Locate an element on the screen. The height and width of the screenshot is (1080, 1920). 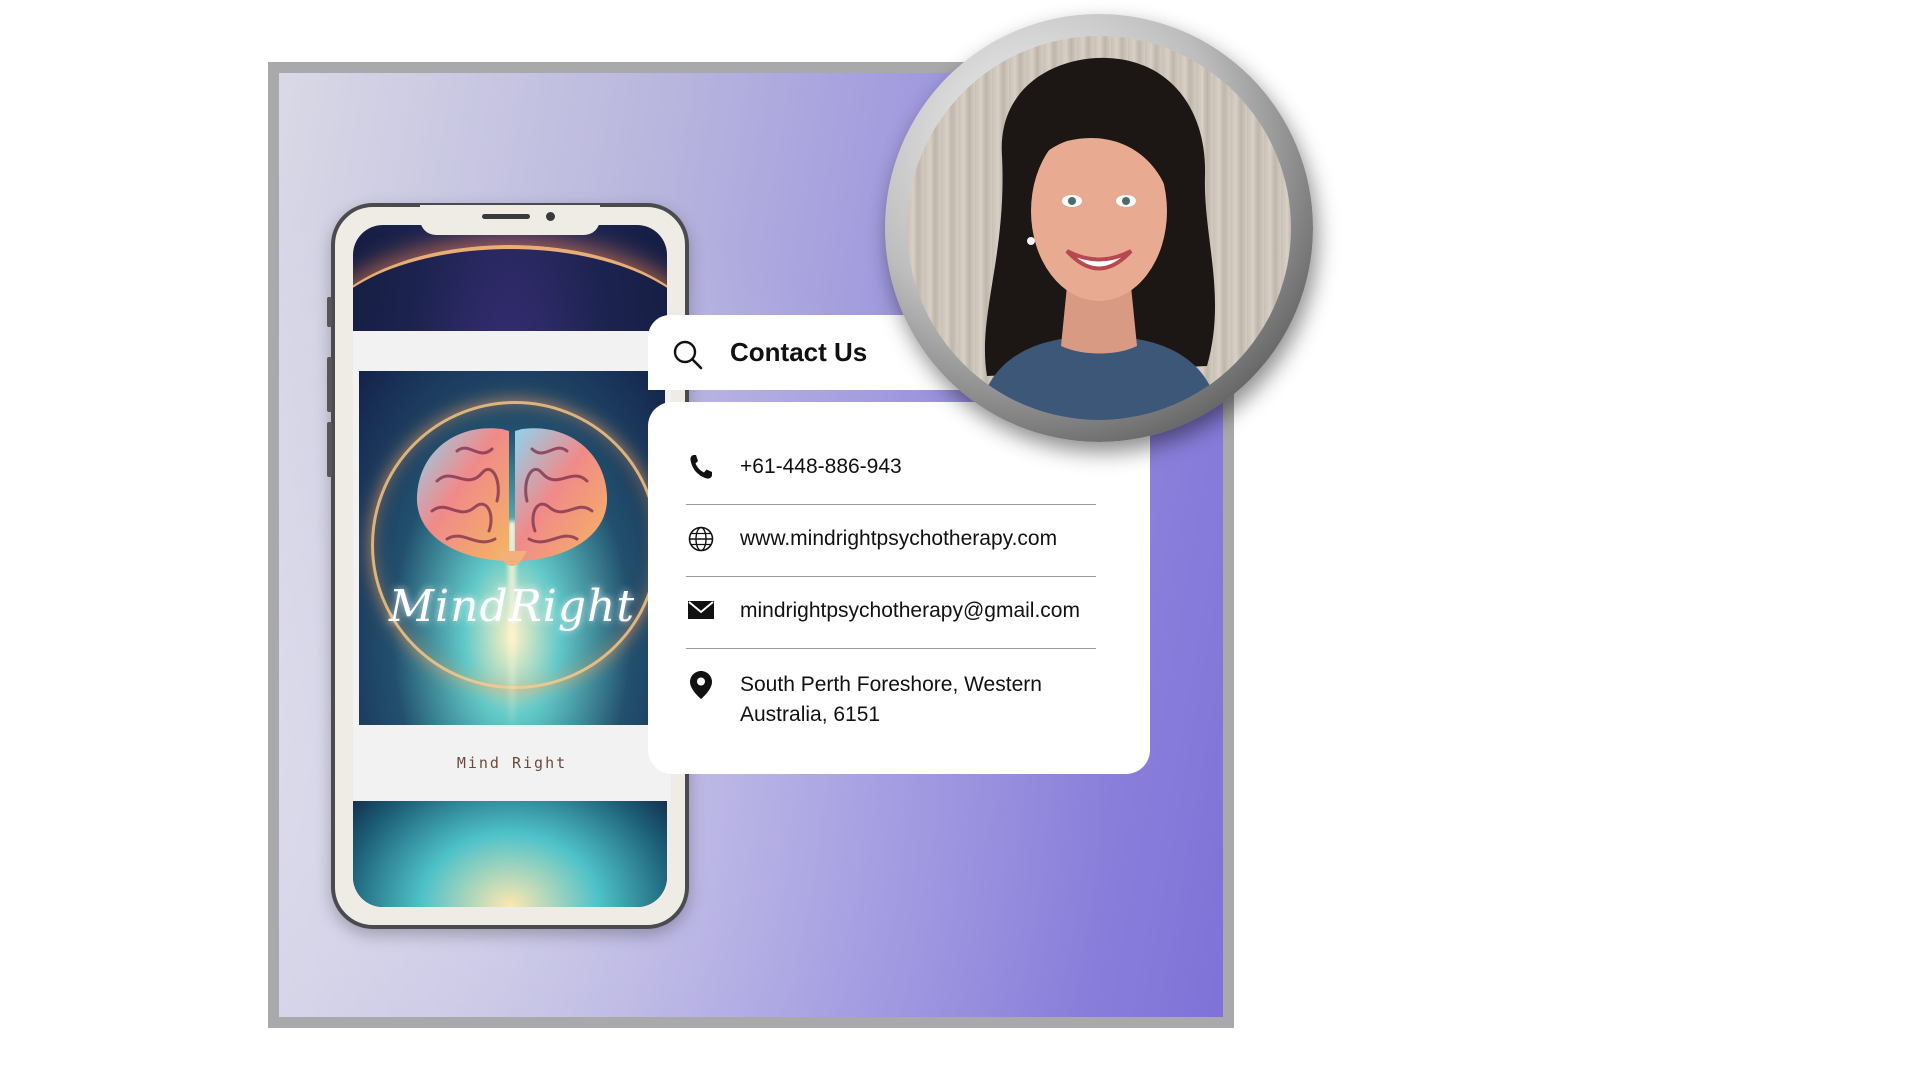
portrait-frame is located at coordinates (1099, 228).